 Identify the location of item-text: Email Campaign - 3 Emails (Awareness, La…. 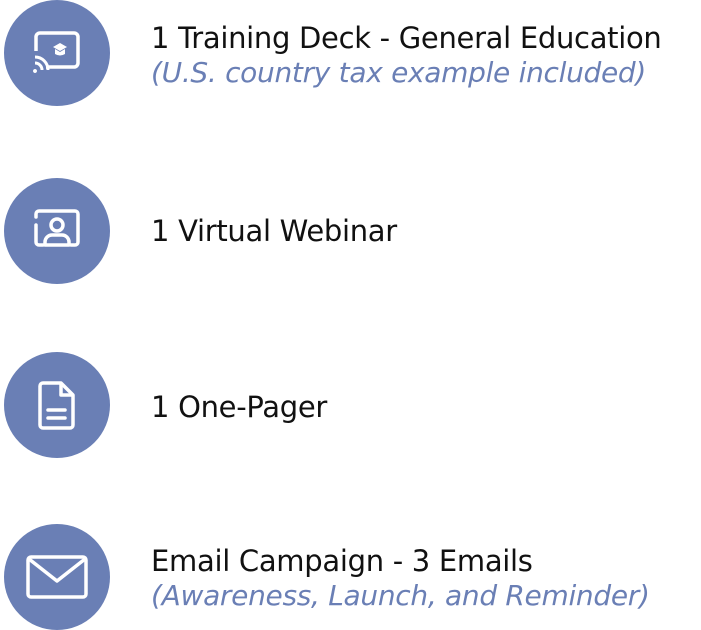
(426, 578).